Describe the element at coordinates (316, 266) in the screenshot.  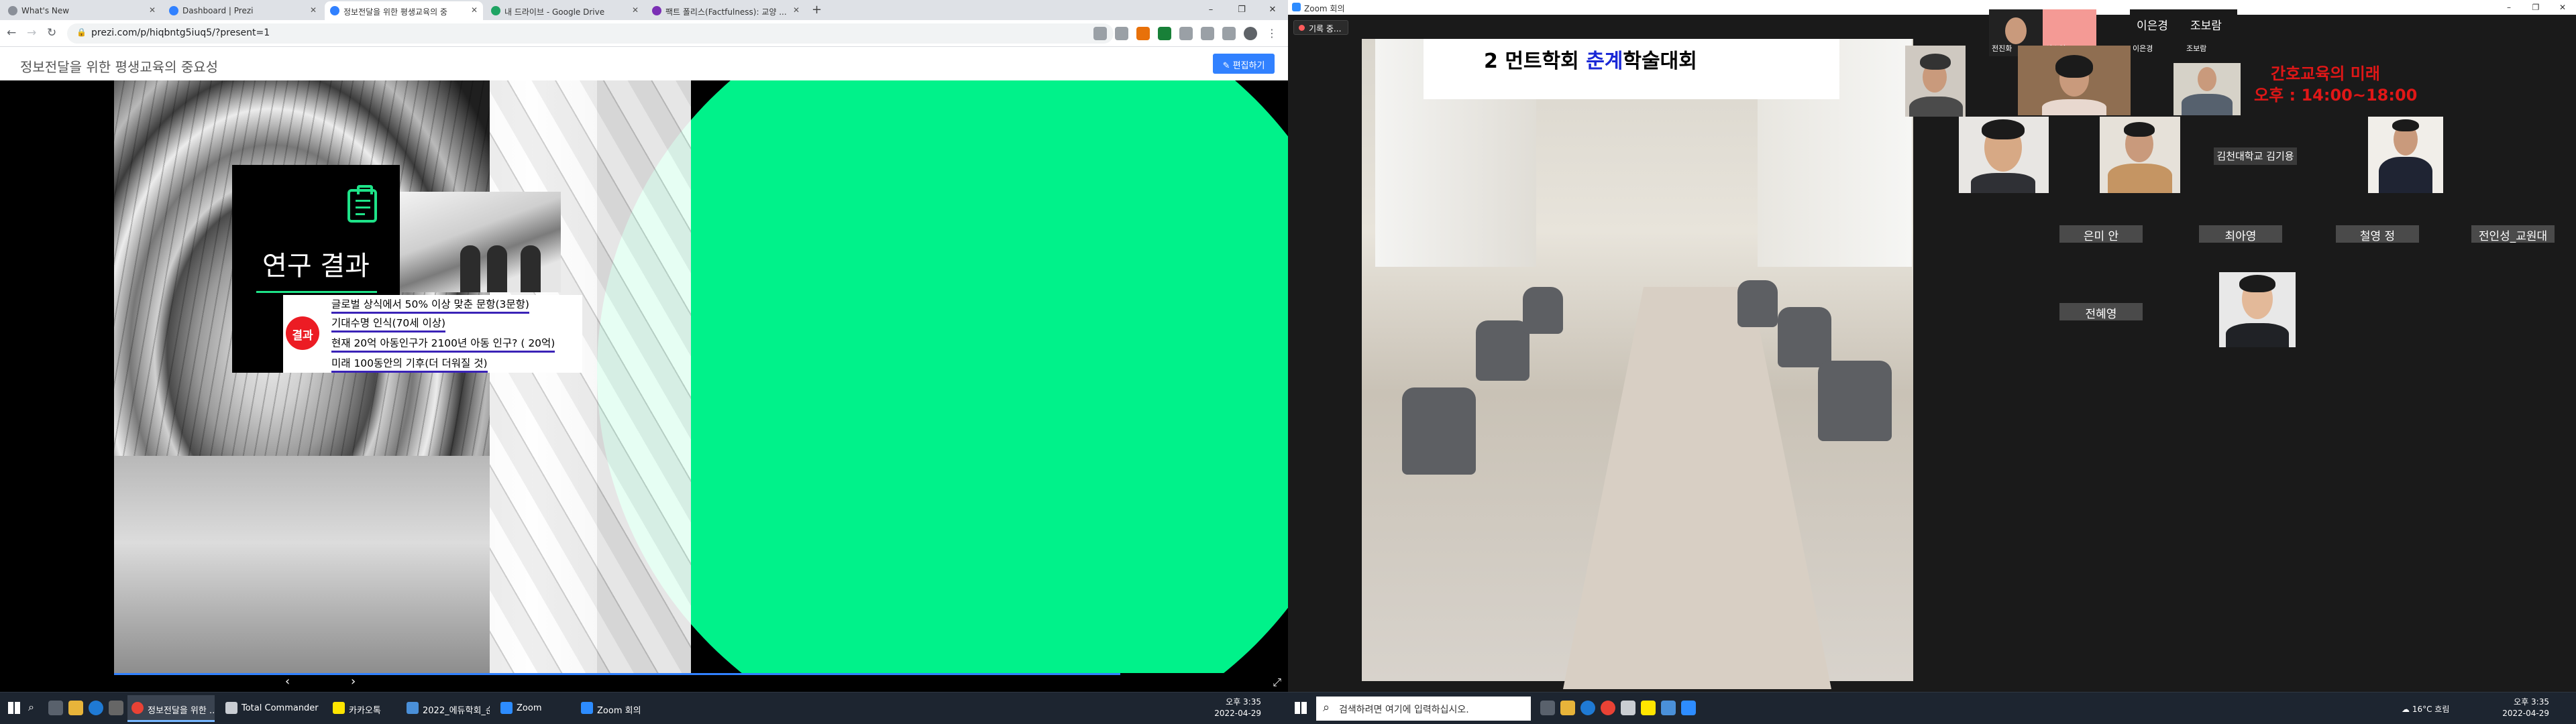
I see `slide-title: 연구 결과` at that location.